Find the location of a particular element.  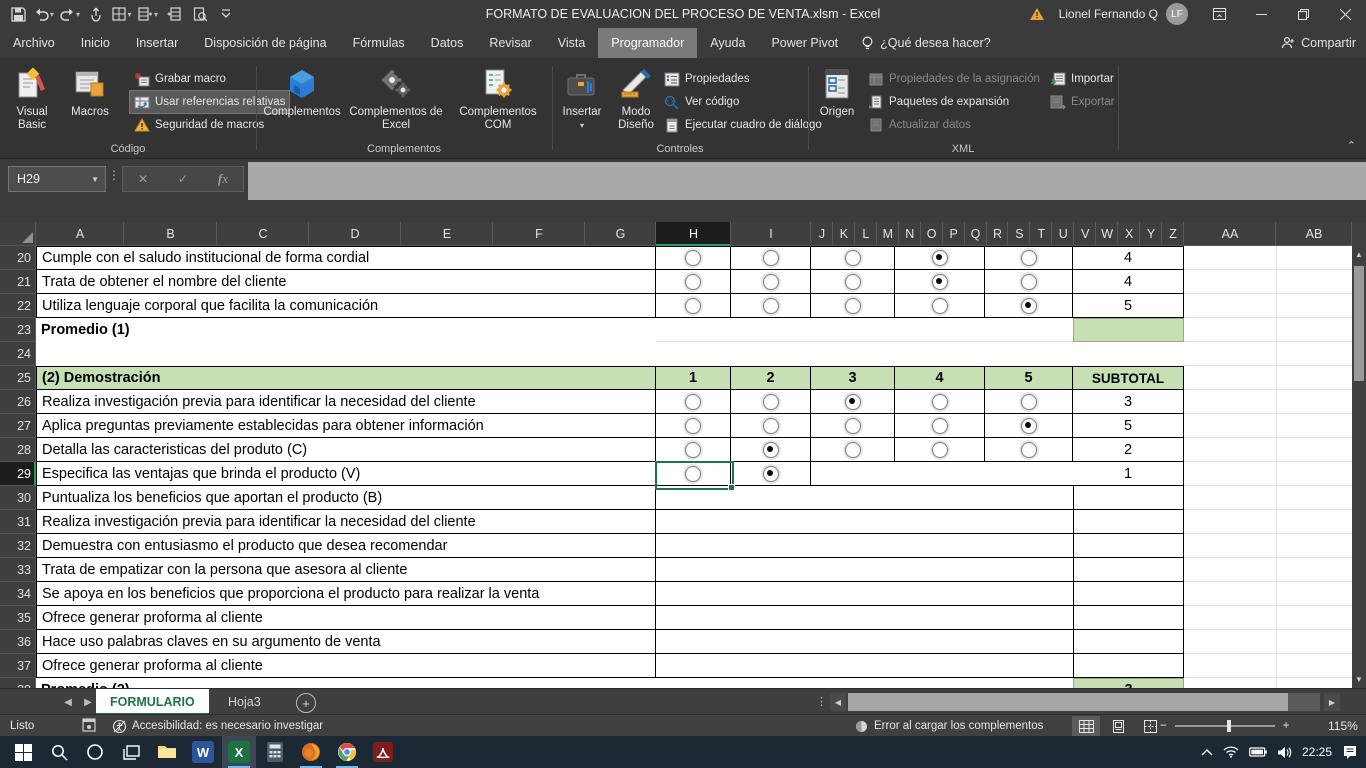

column-header-AA: AA is located at coordinates (1230, 234).